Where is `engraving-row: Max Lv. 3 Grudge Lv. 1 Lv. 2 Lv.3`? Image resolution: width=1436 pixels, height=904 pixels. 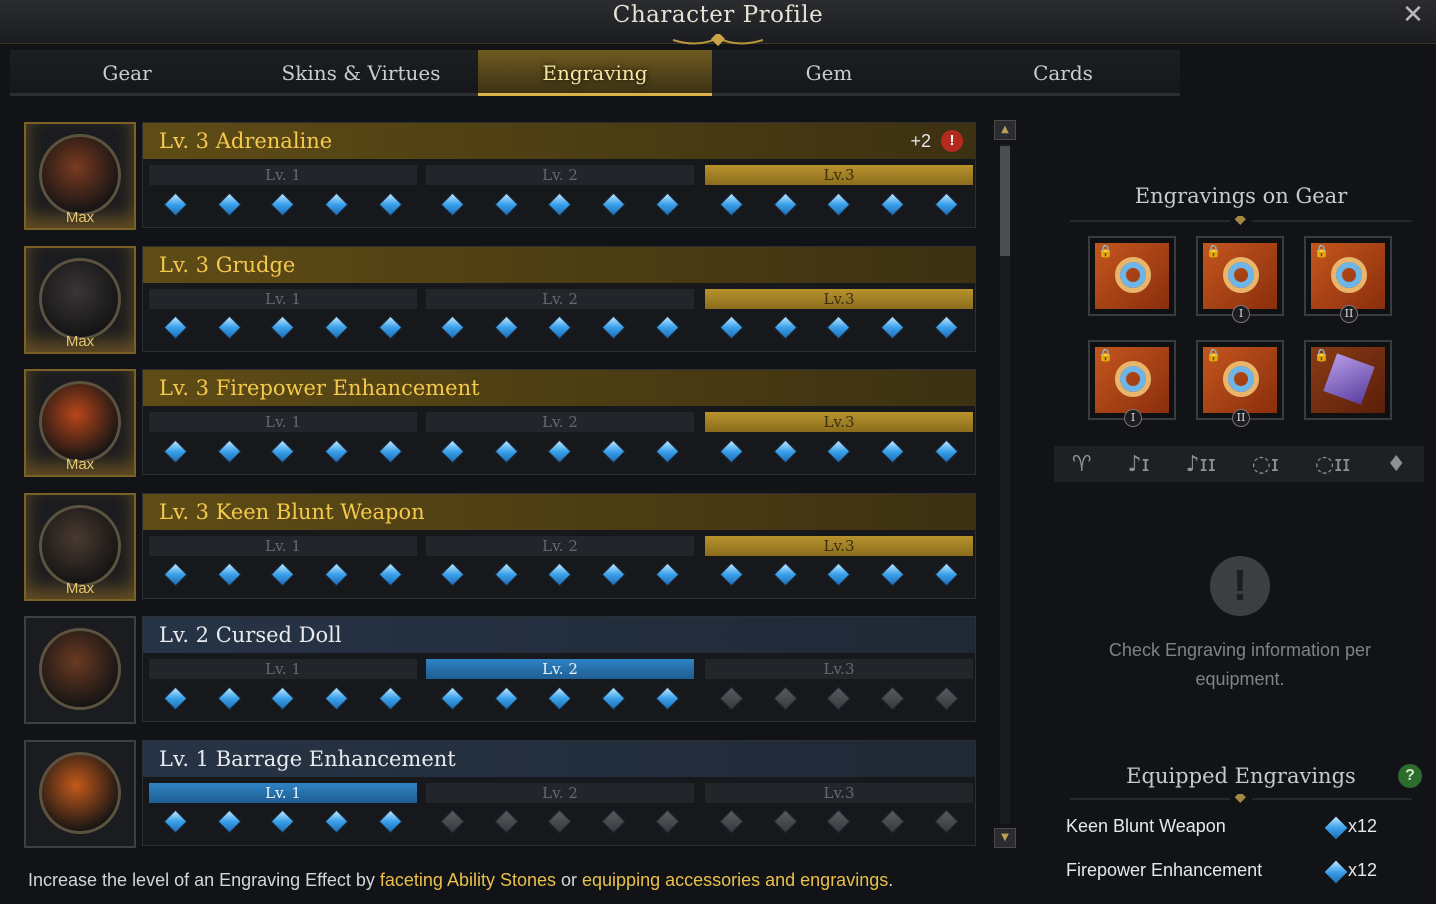
engraving-row: Max Lv. 3 Grudge Lv. 1 Lv. 2 Lv.3 is located at coordinates (502, 298).